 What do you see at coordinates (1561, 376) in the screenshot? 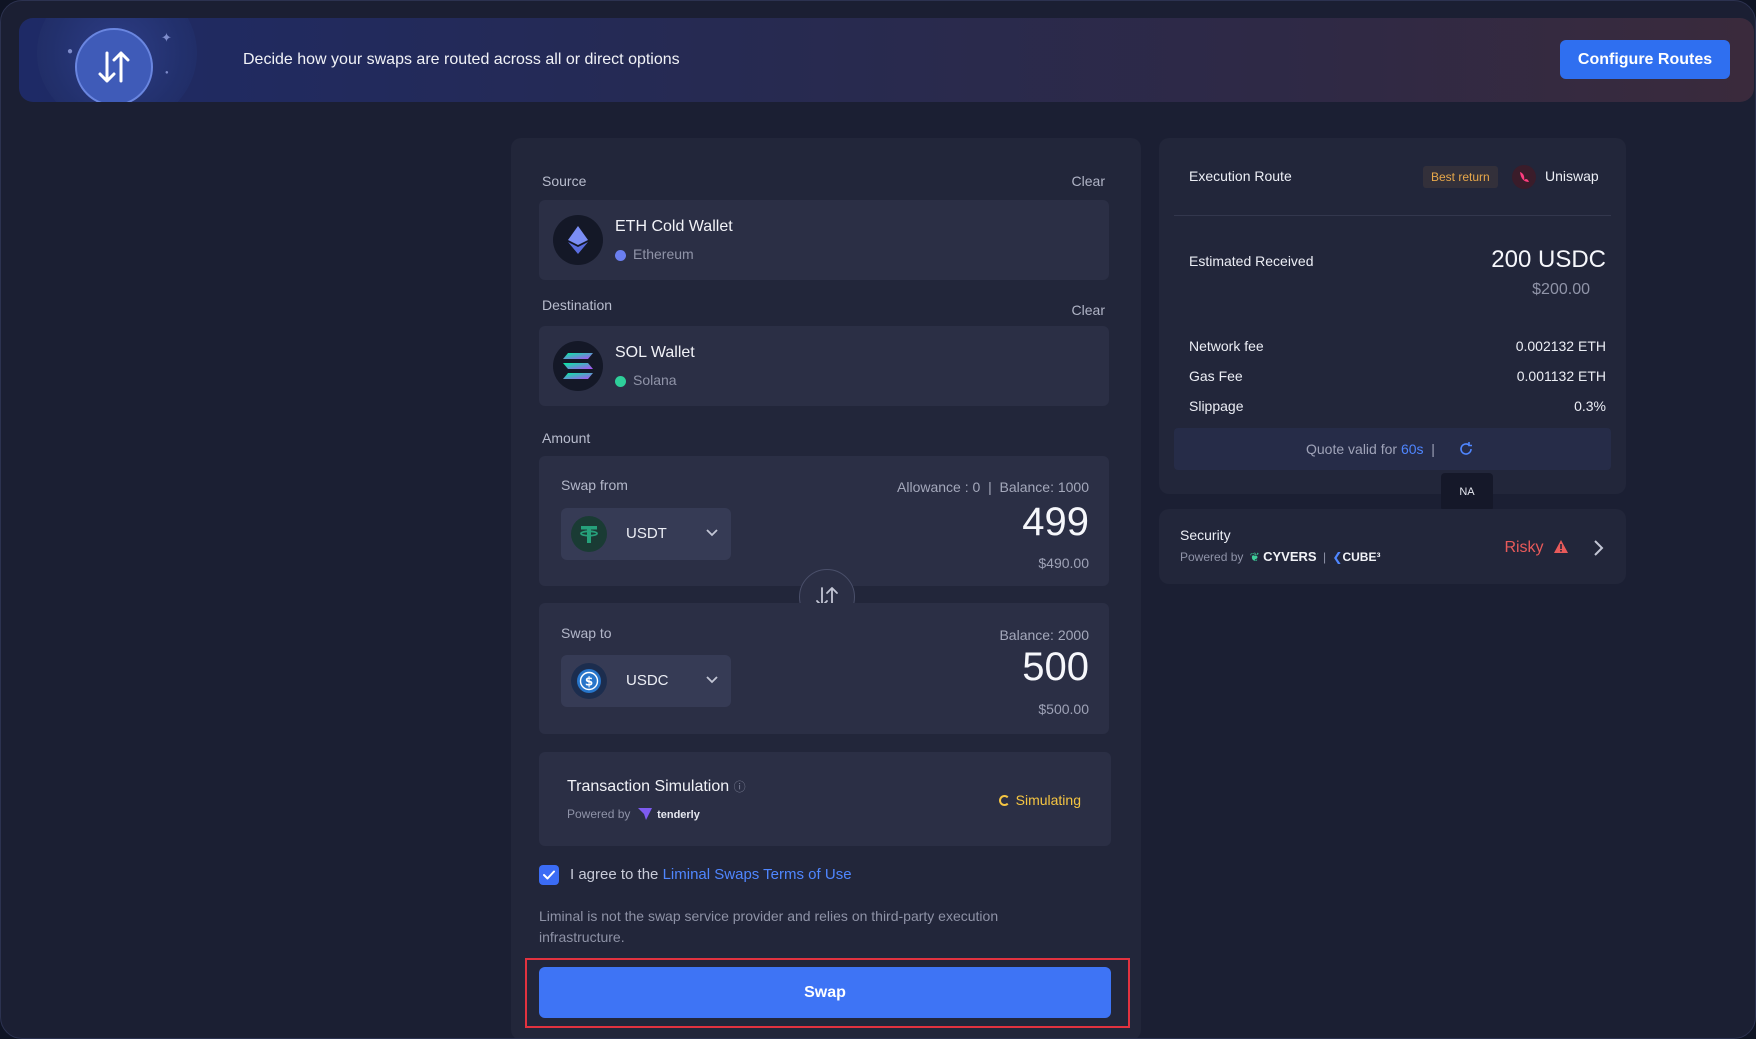
I see `gas-fee-value: 0.001132 ETH` at bounding box center [1561, 376].